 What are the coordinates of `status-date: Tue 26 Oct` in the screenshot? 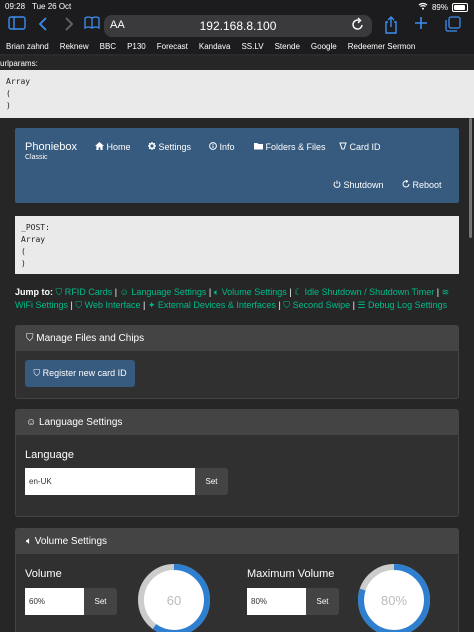 It's located at (52, 6).